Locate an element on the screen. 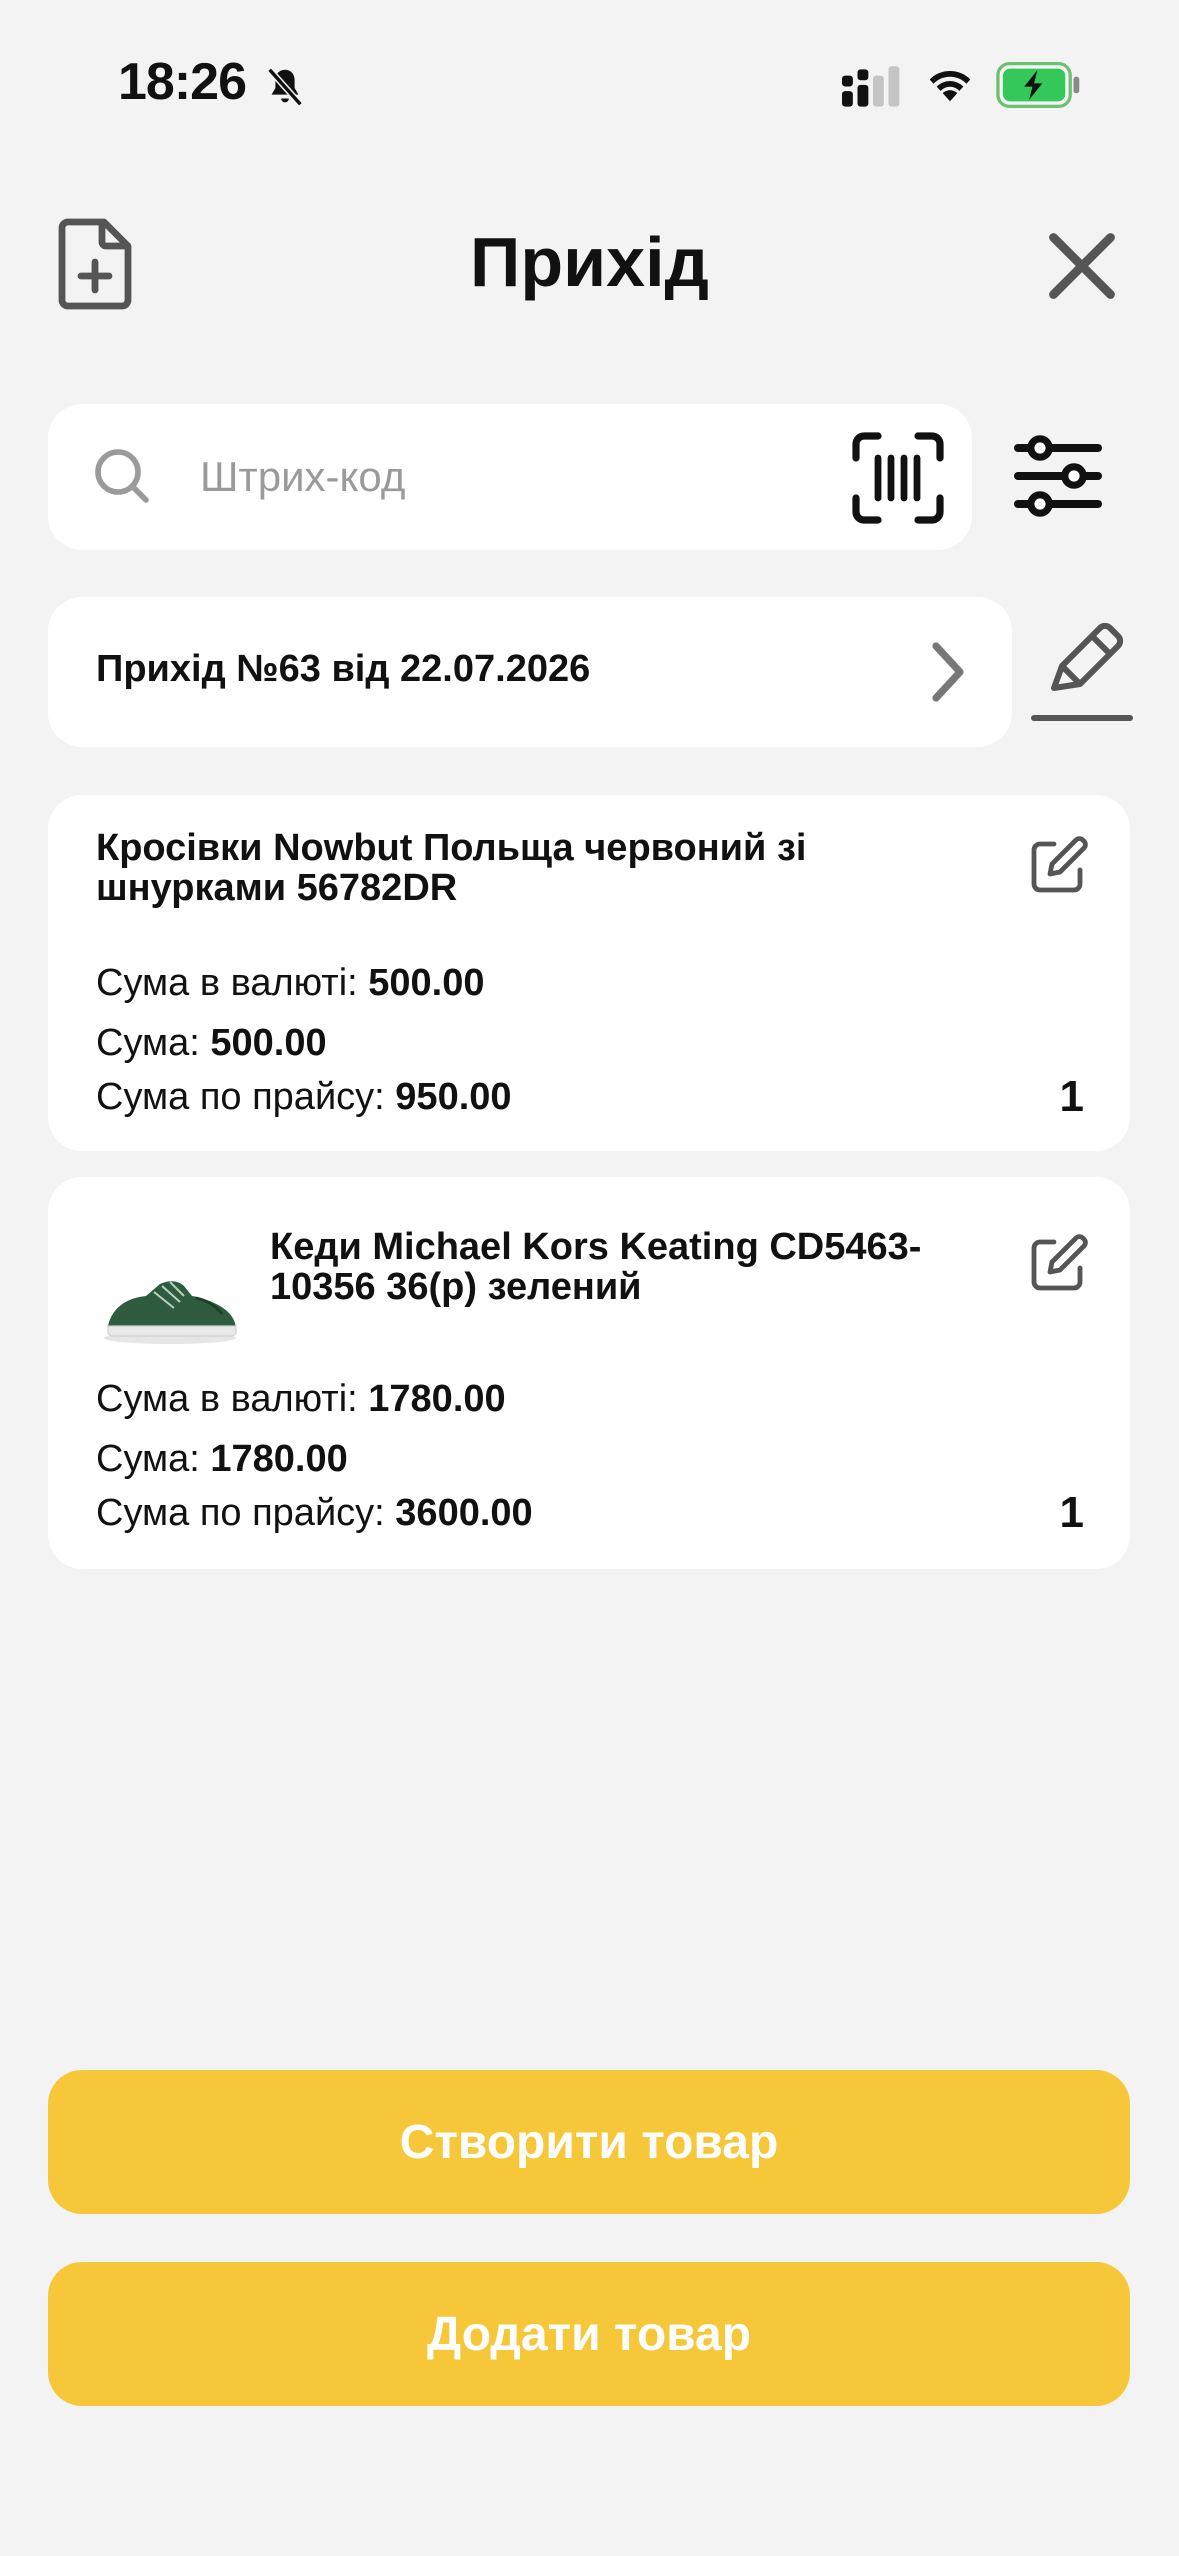 The height and width of the screenshot is (2556, 1179). barcode-scan-icon is located at coordinates (898, 478).